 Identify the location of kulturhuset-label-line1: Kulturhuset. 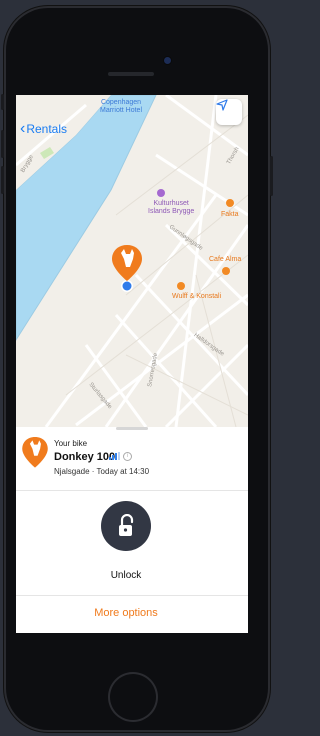
(171, 203).